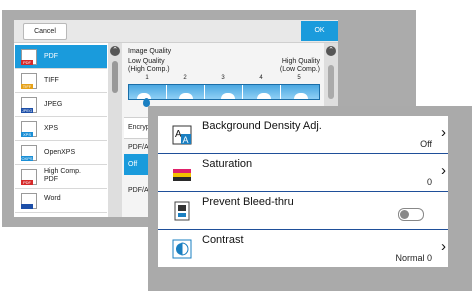 The height and width of the screenshot is (291, 472). Describe the element at coordinates (29, 105) in the screenshot. I see `jpeg-file-icon: JPEG` at that location.